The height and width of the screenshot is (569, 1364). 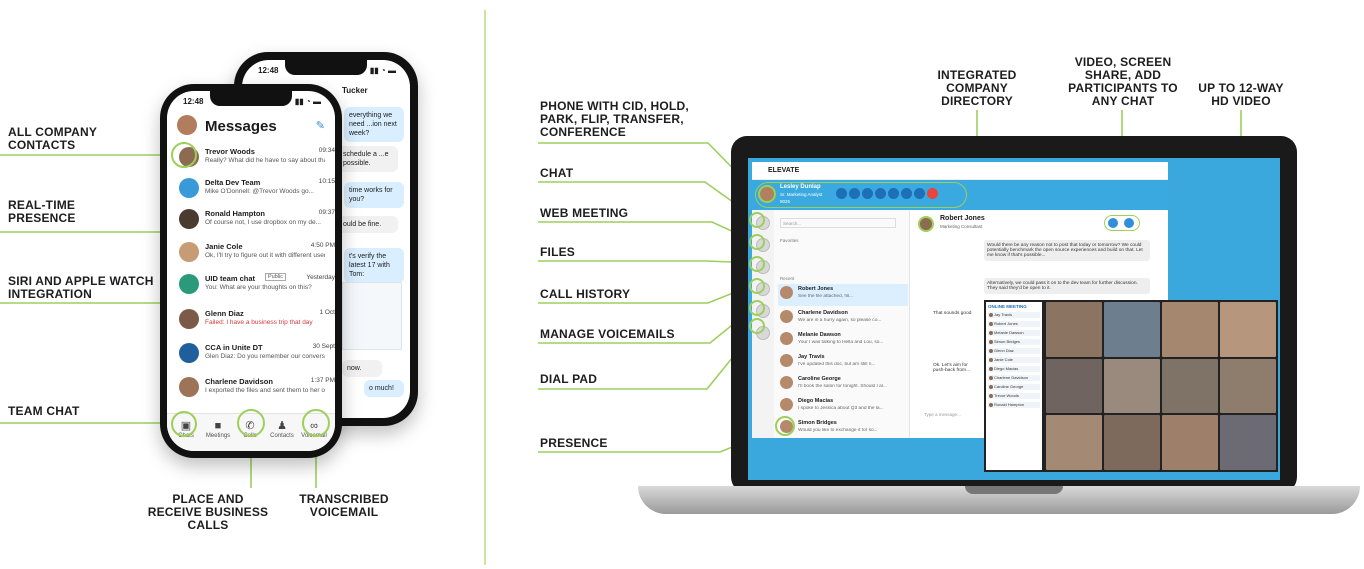 What do you see at coordinates (1014, 315) in the screenshot?
I see `participant-item: Jay Travis` at bounding box center [1014, 315].